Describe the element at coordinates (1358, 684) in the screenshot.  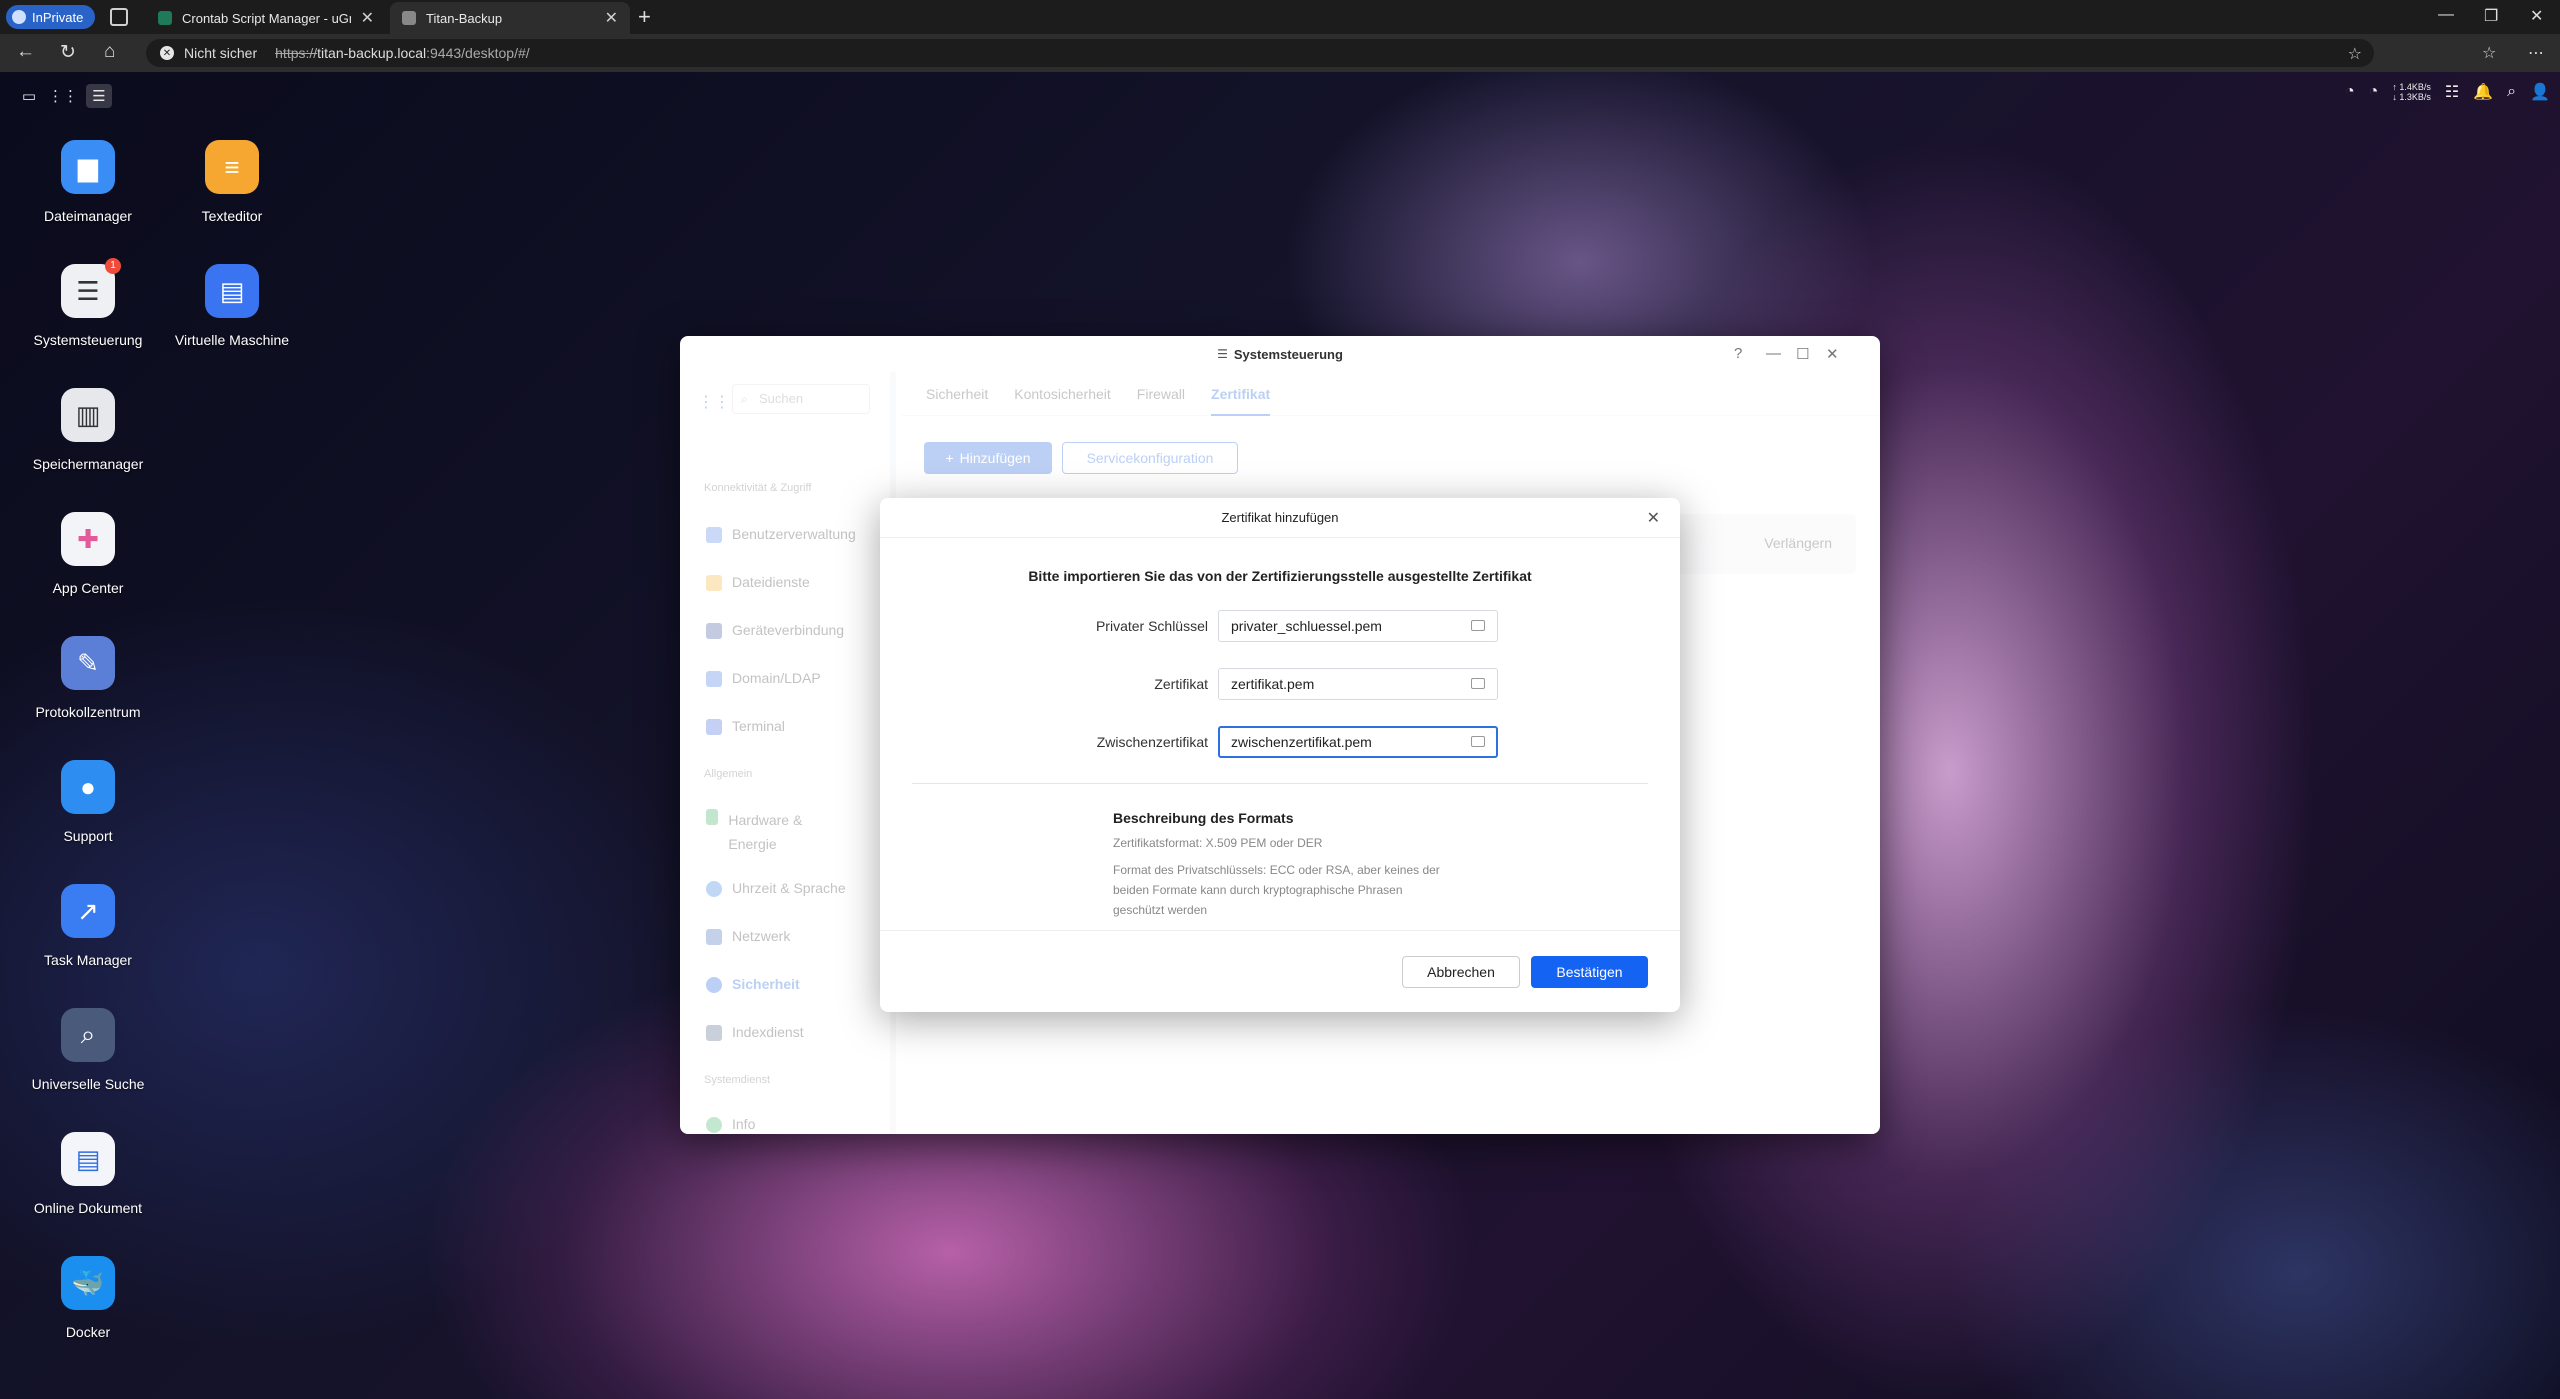
I see `certificate-file-input: zertifikat.pem` at that location.